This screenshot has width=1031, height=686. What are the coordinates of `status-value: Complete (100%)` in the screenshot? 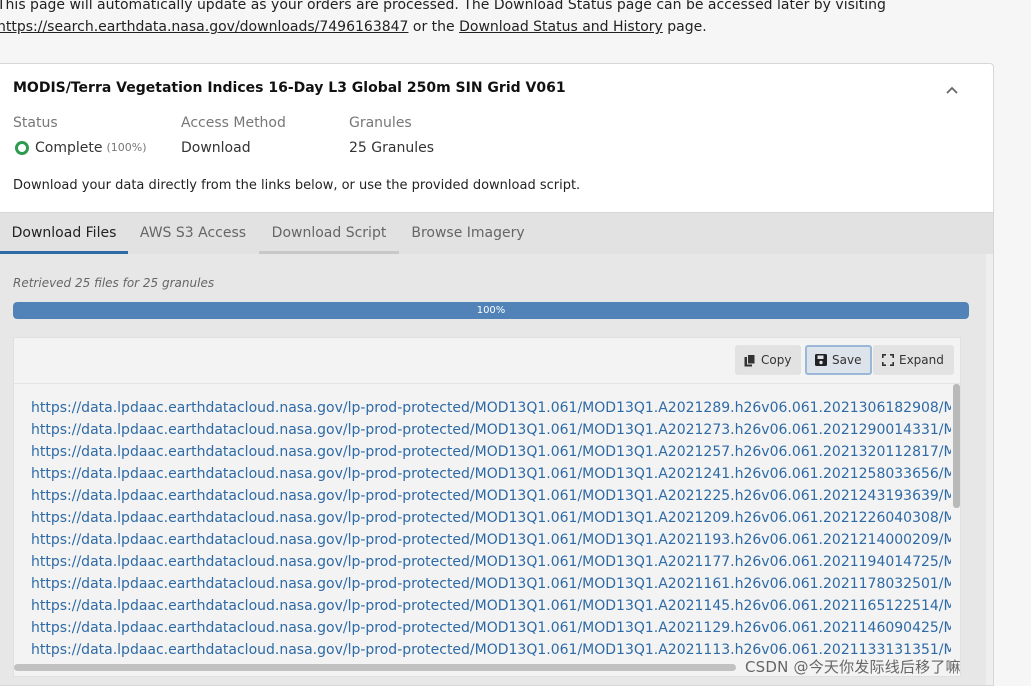 It's located at (80, 148).